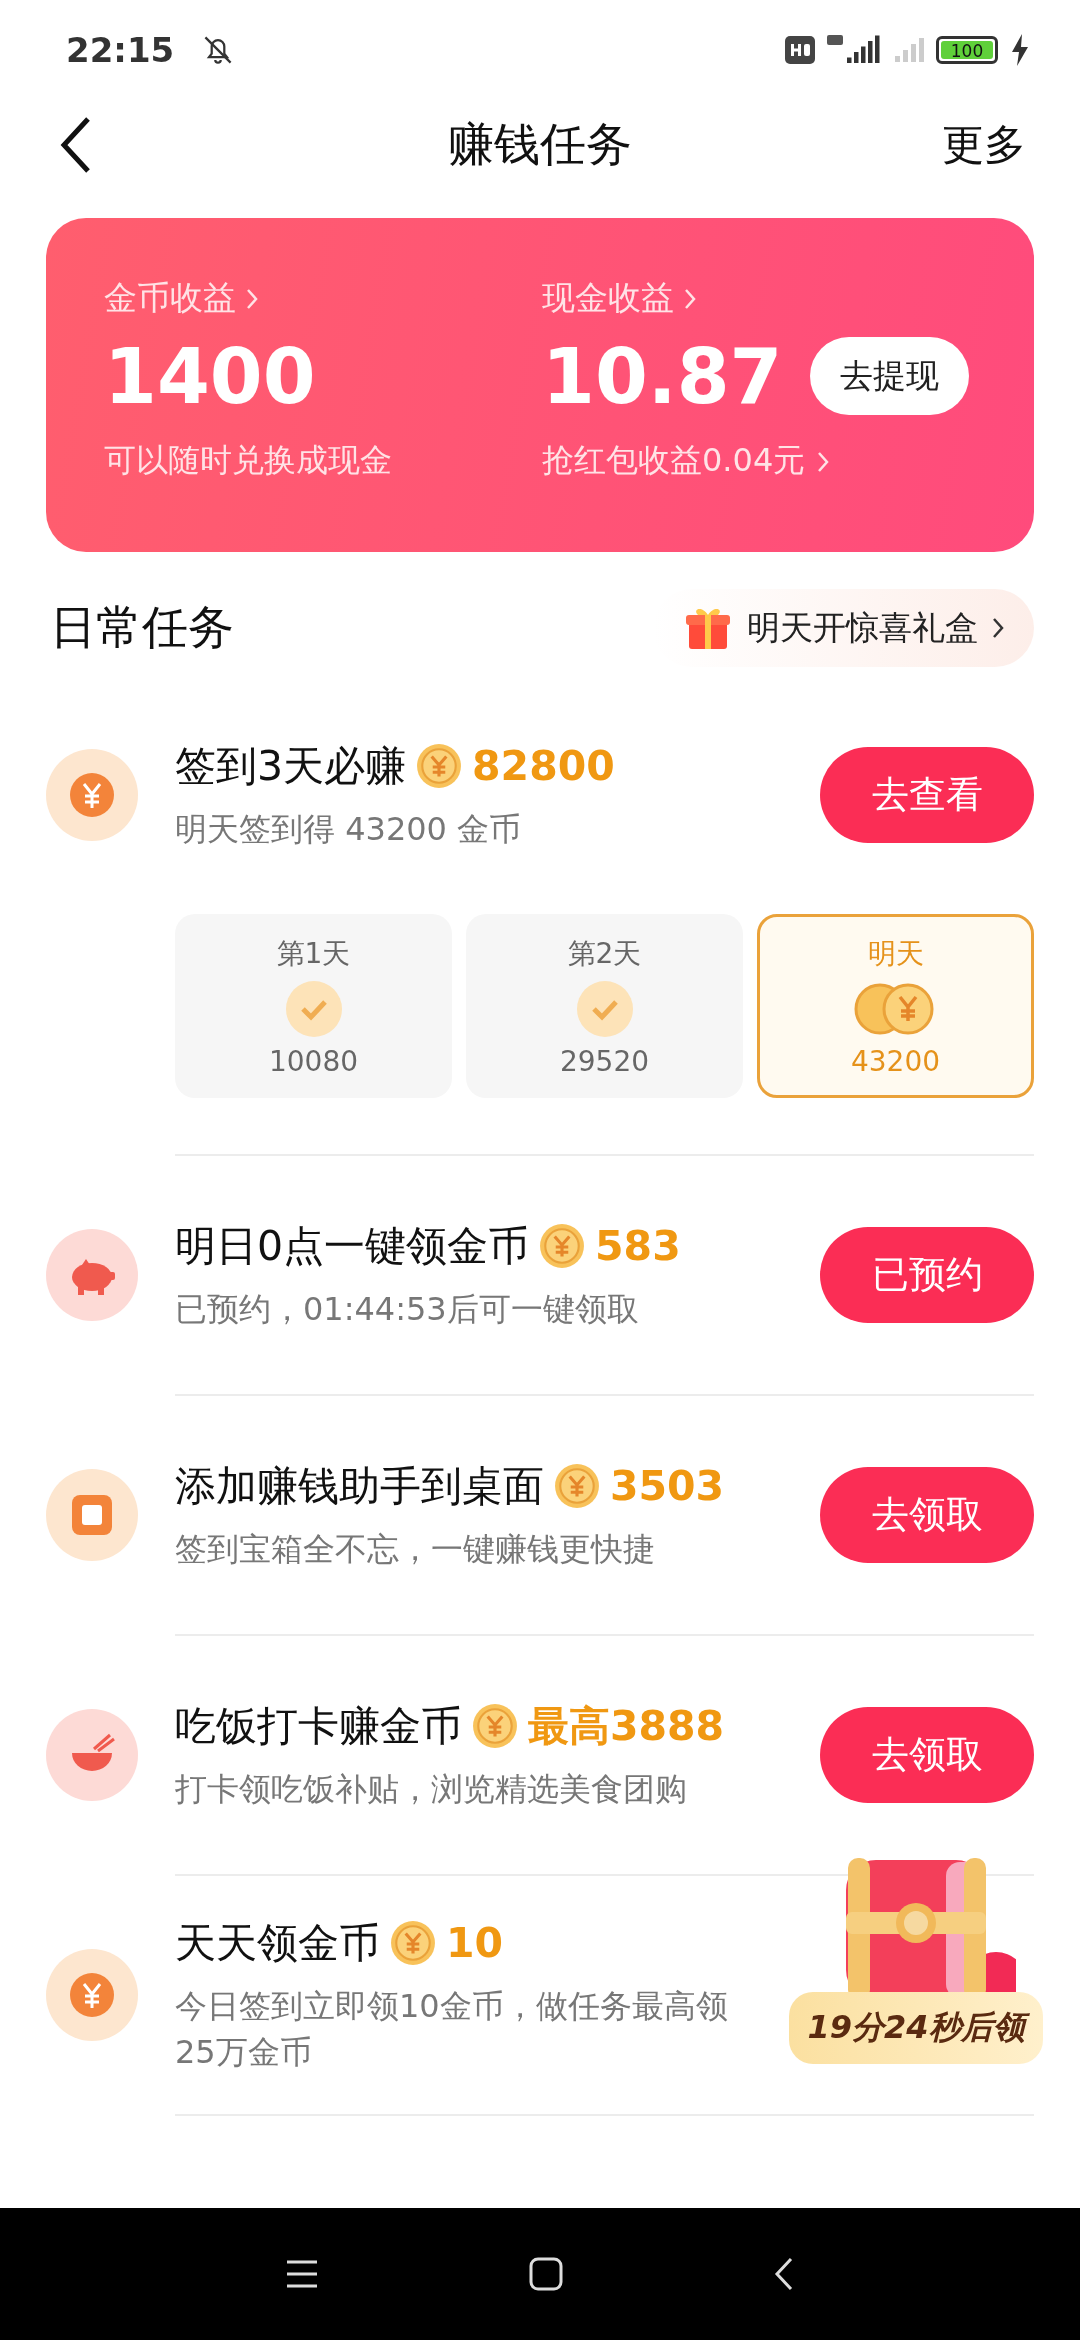 Image resolution: width=1080 pixels, height=2340 pixels. Describe the element at coordinates (1020, 50) in the screenshot. I see `charging-icon` at that location.